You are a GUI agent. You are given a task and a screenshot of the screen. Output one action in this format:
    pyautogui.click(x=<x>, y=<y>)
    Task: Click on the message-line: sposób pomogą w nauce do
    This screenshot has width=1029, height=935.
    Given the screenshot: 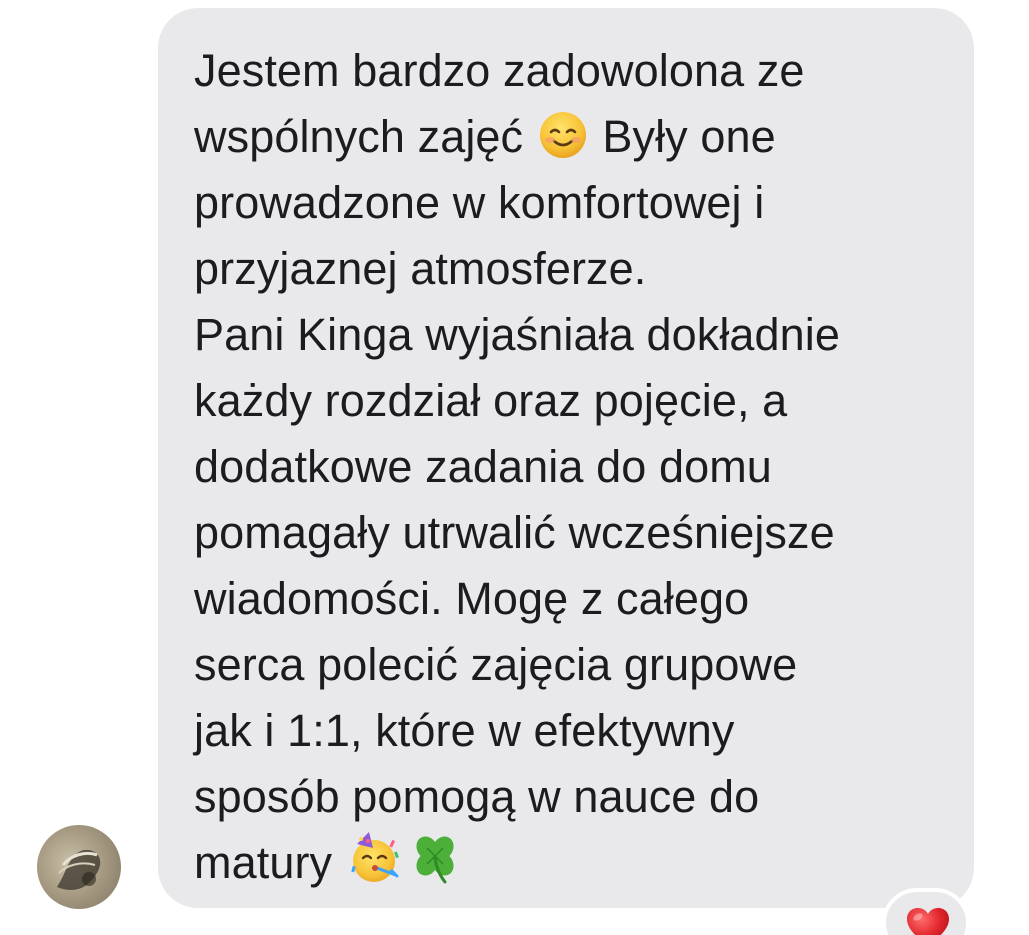 What is the action you would take?
    pyautogui.click(x=477, y=796)
    